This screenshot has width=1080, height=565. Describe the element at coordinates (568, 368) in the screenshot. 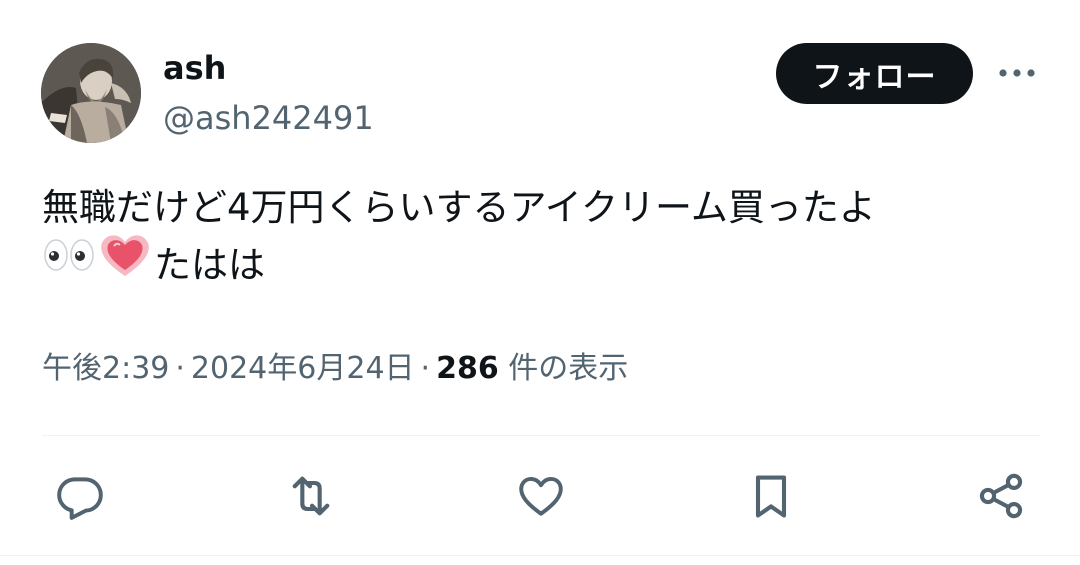

I see `views-label: 件の表示` at that location.